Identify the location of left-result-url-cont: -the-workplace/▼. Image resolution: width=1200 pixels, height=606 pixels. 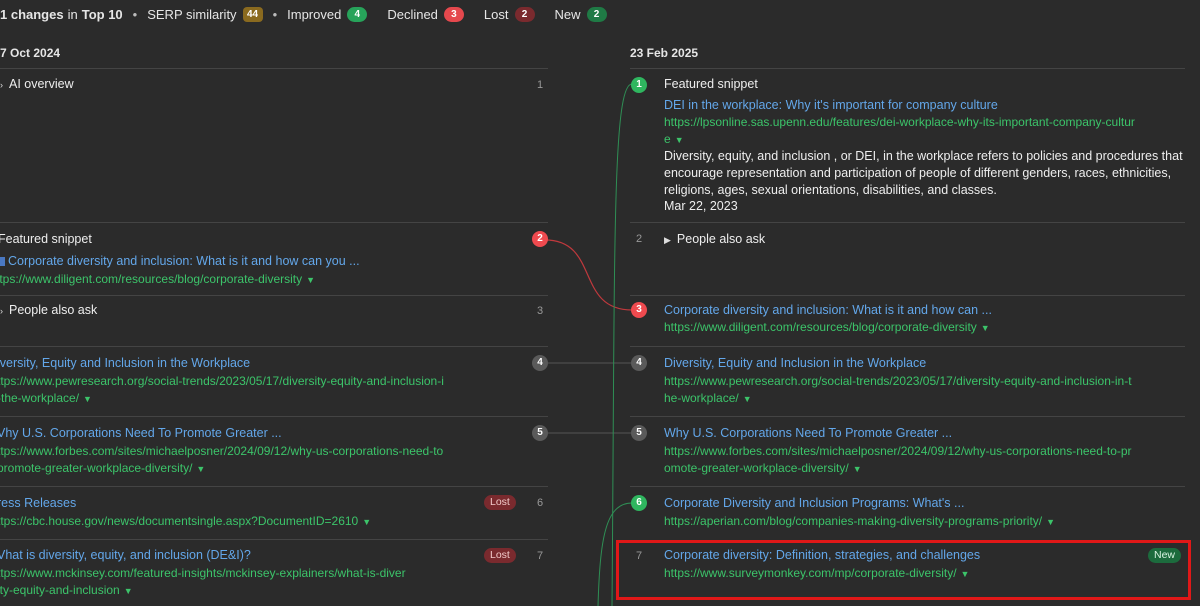
(46, 398).